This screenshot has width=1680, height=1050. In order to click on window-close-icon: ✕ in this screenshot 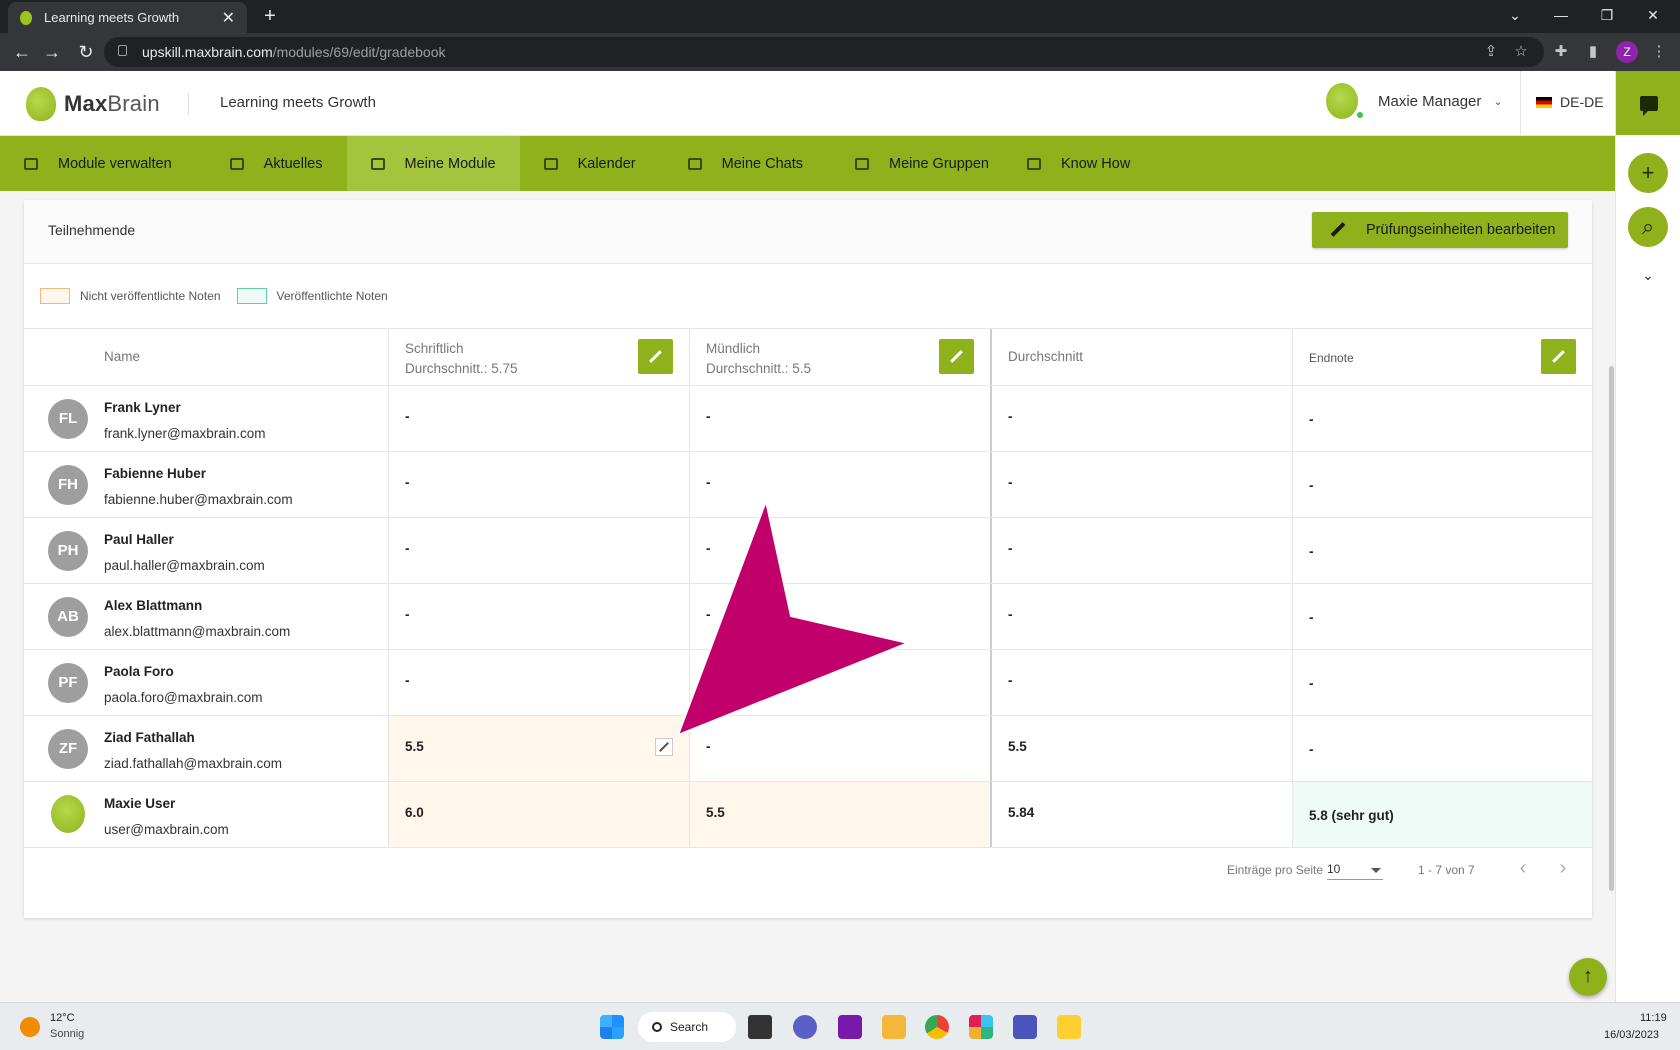, I will do `click(1653, 16)`.